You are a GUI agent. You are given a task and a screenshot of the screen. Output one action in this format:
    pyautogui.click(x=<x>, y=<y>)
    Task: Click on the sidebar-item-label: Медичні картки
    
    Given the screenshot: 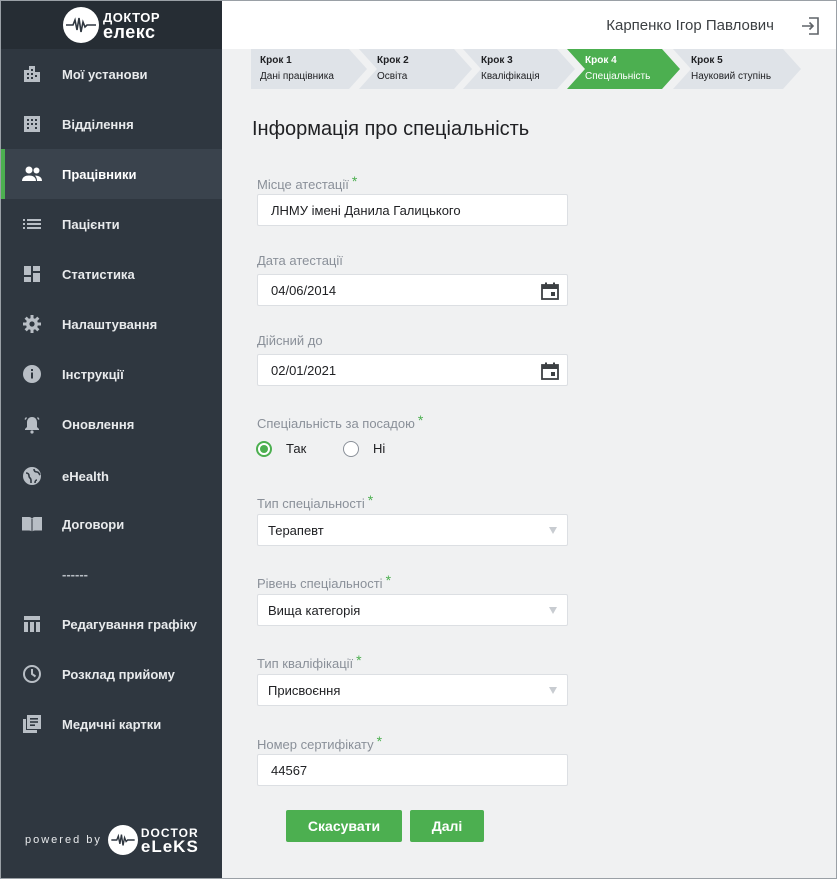 What is the action you would take?
    pyautogui.click(x=112, y=724)
    